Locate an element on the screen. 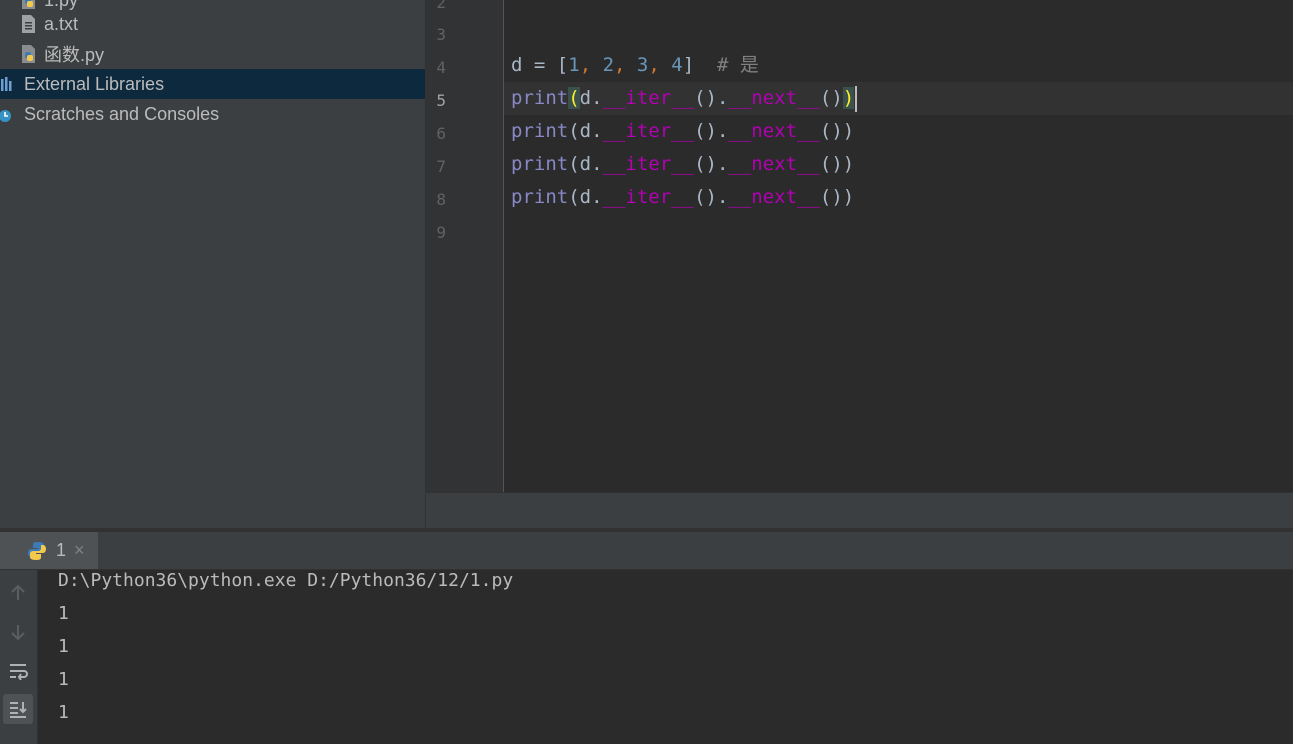 The height and width of the screenshot is (744, 1293). text-caret is located at coordinates (856, 98).